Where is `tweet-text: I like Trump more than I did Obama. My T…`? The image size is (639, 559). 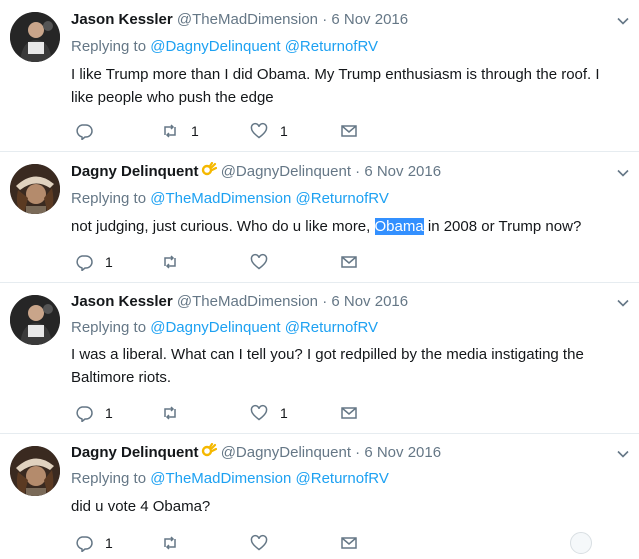
tweet-text: I like Trump more than I did Obama. My T… is located at coordinates (348, 86).